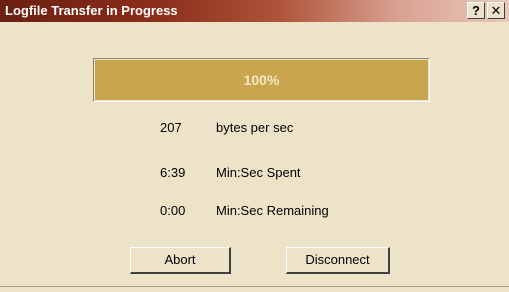 The height and width of the screenshot is (292, 509). I want to click on progress-percent: 100%, so click(261, 80).